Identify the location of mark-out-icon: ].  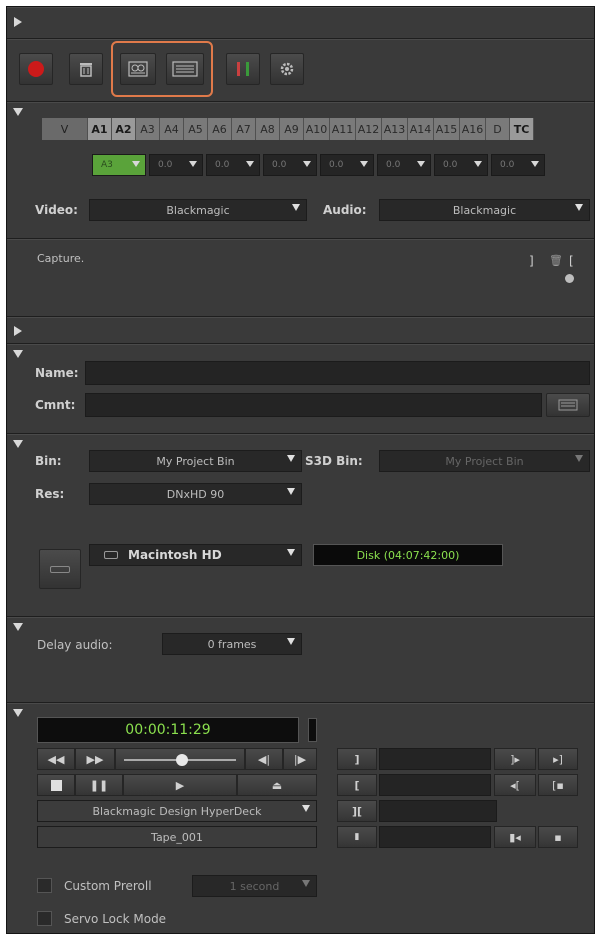
(357, 759).